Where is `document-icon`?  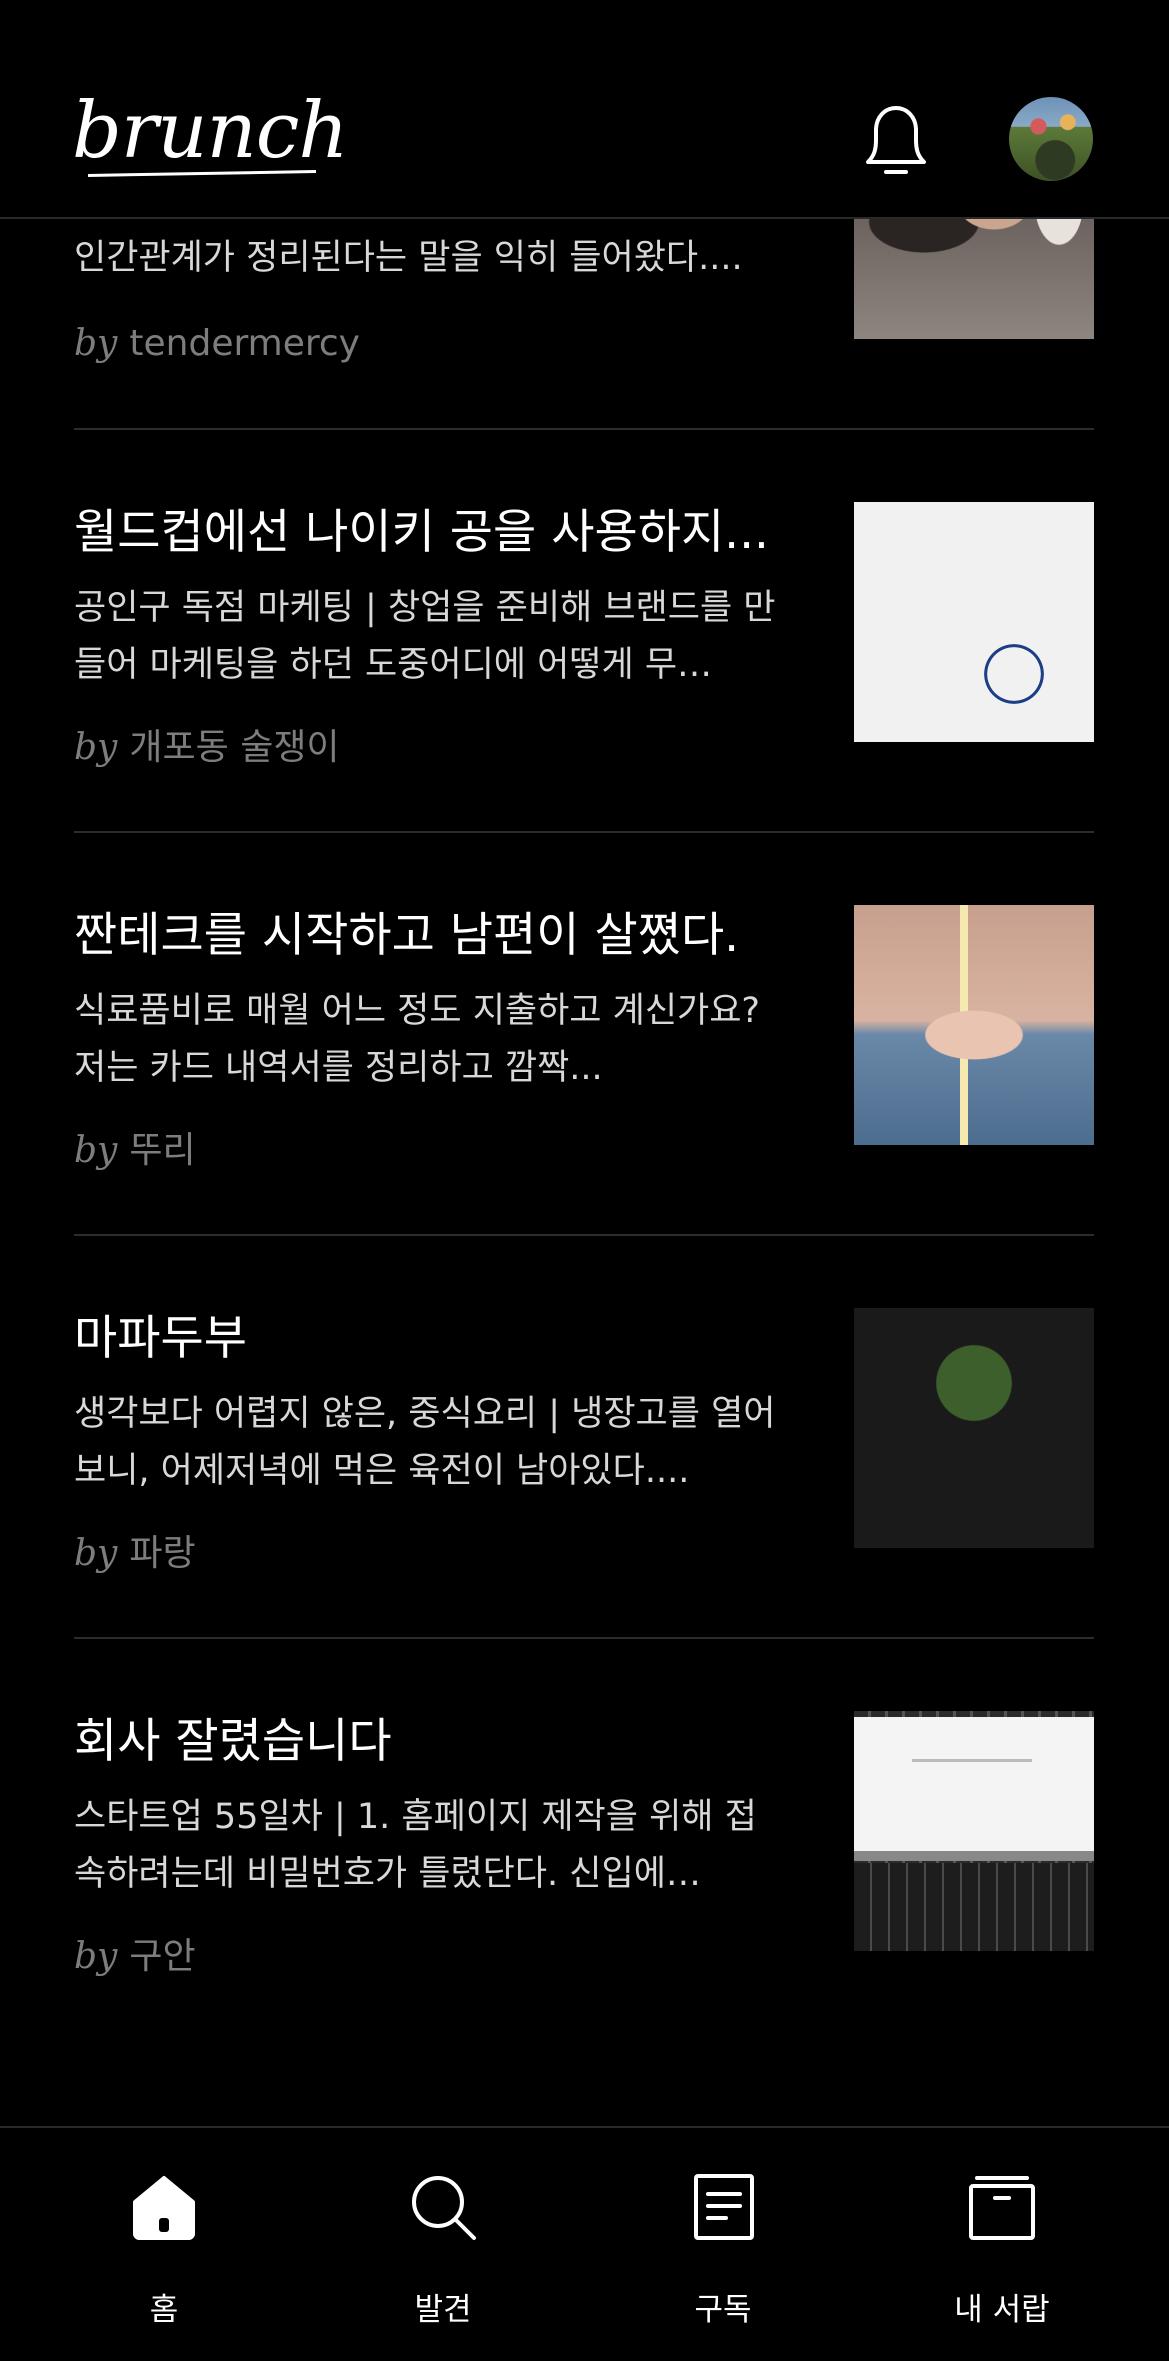
document-icon is located at coordinates (724, 2207).